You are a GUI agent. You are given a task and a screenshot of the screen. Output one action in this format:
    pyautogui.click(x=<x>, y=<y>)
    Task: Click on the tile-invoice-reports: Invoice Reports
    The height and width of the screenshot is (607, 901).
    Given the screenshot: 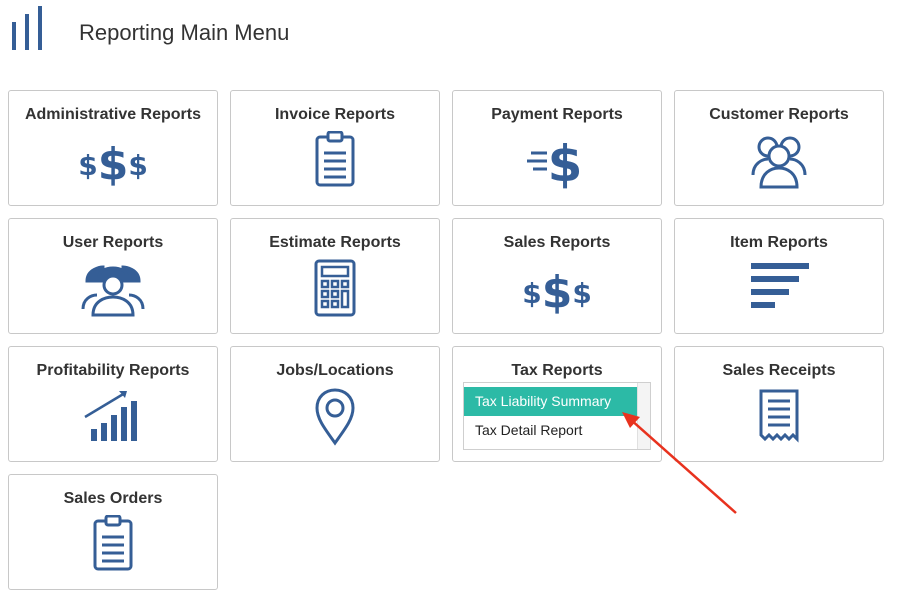 What is the action you would take?
    pyautogui.click(x=335, y=148)
    